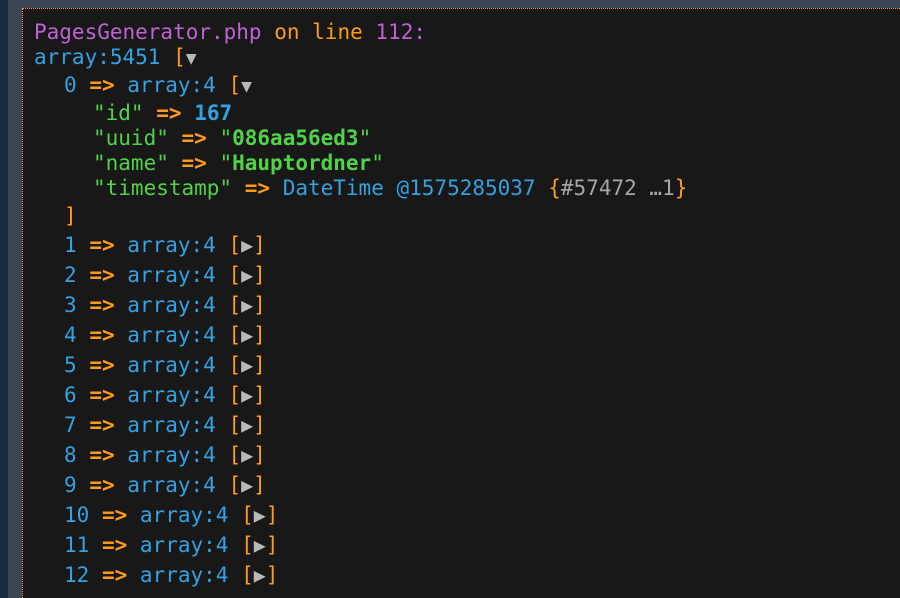  Describe the element at coordinates (148, 32) in the screenshot. I see `source-file: PagesGenerator.php` at that location.